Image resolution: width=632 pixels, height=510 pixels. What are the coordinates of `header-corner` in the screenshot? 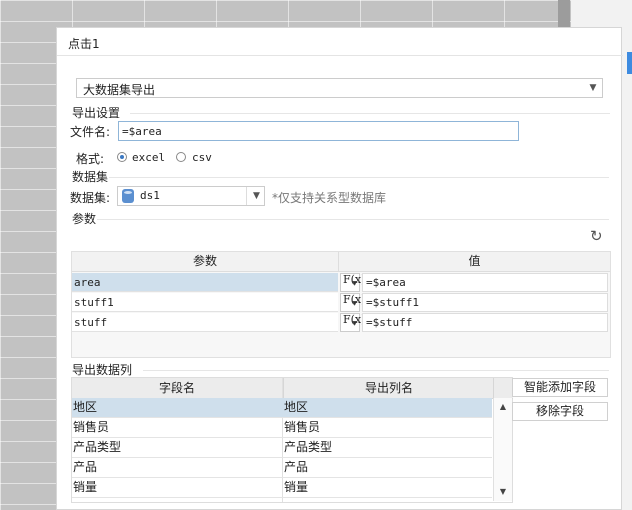 It's located at (503, 388).